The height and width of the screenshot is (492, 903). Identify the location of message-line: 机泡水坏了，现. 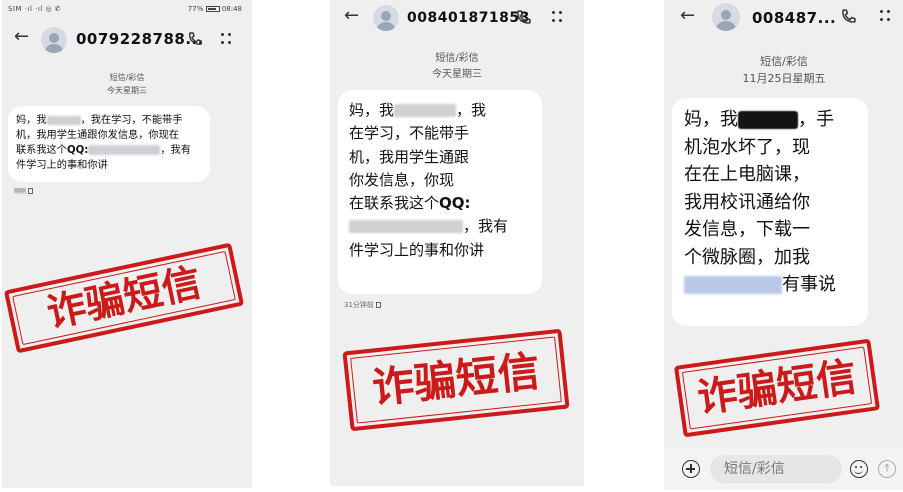
(747, 147).